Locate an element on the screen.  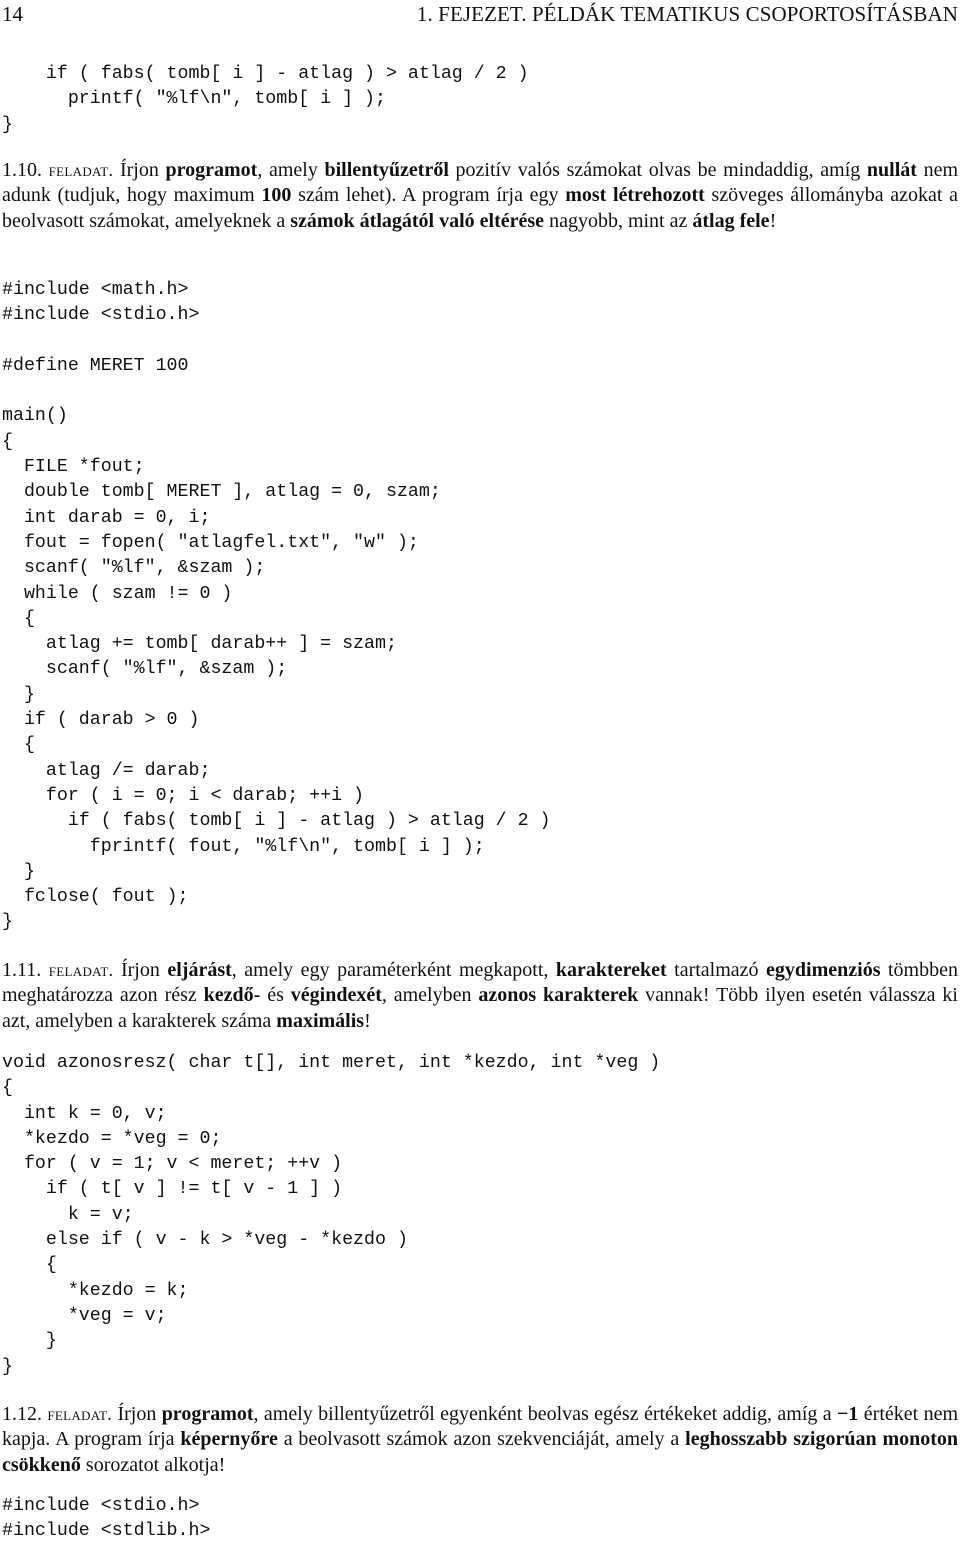
body-text: nagyobb, mint az is located at coordinates (618, 220).